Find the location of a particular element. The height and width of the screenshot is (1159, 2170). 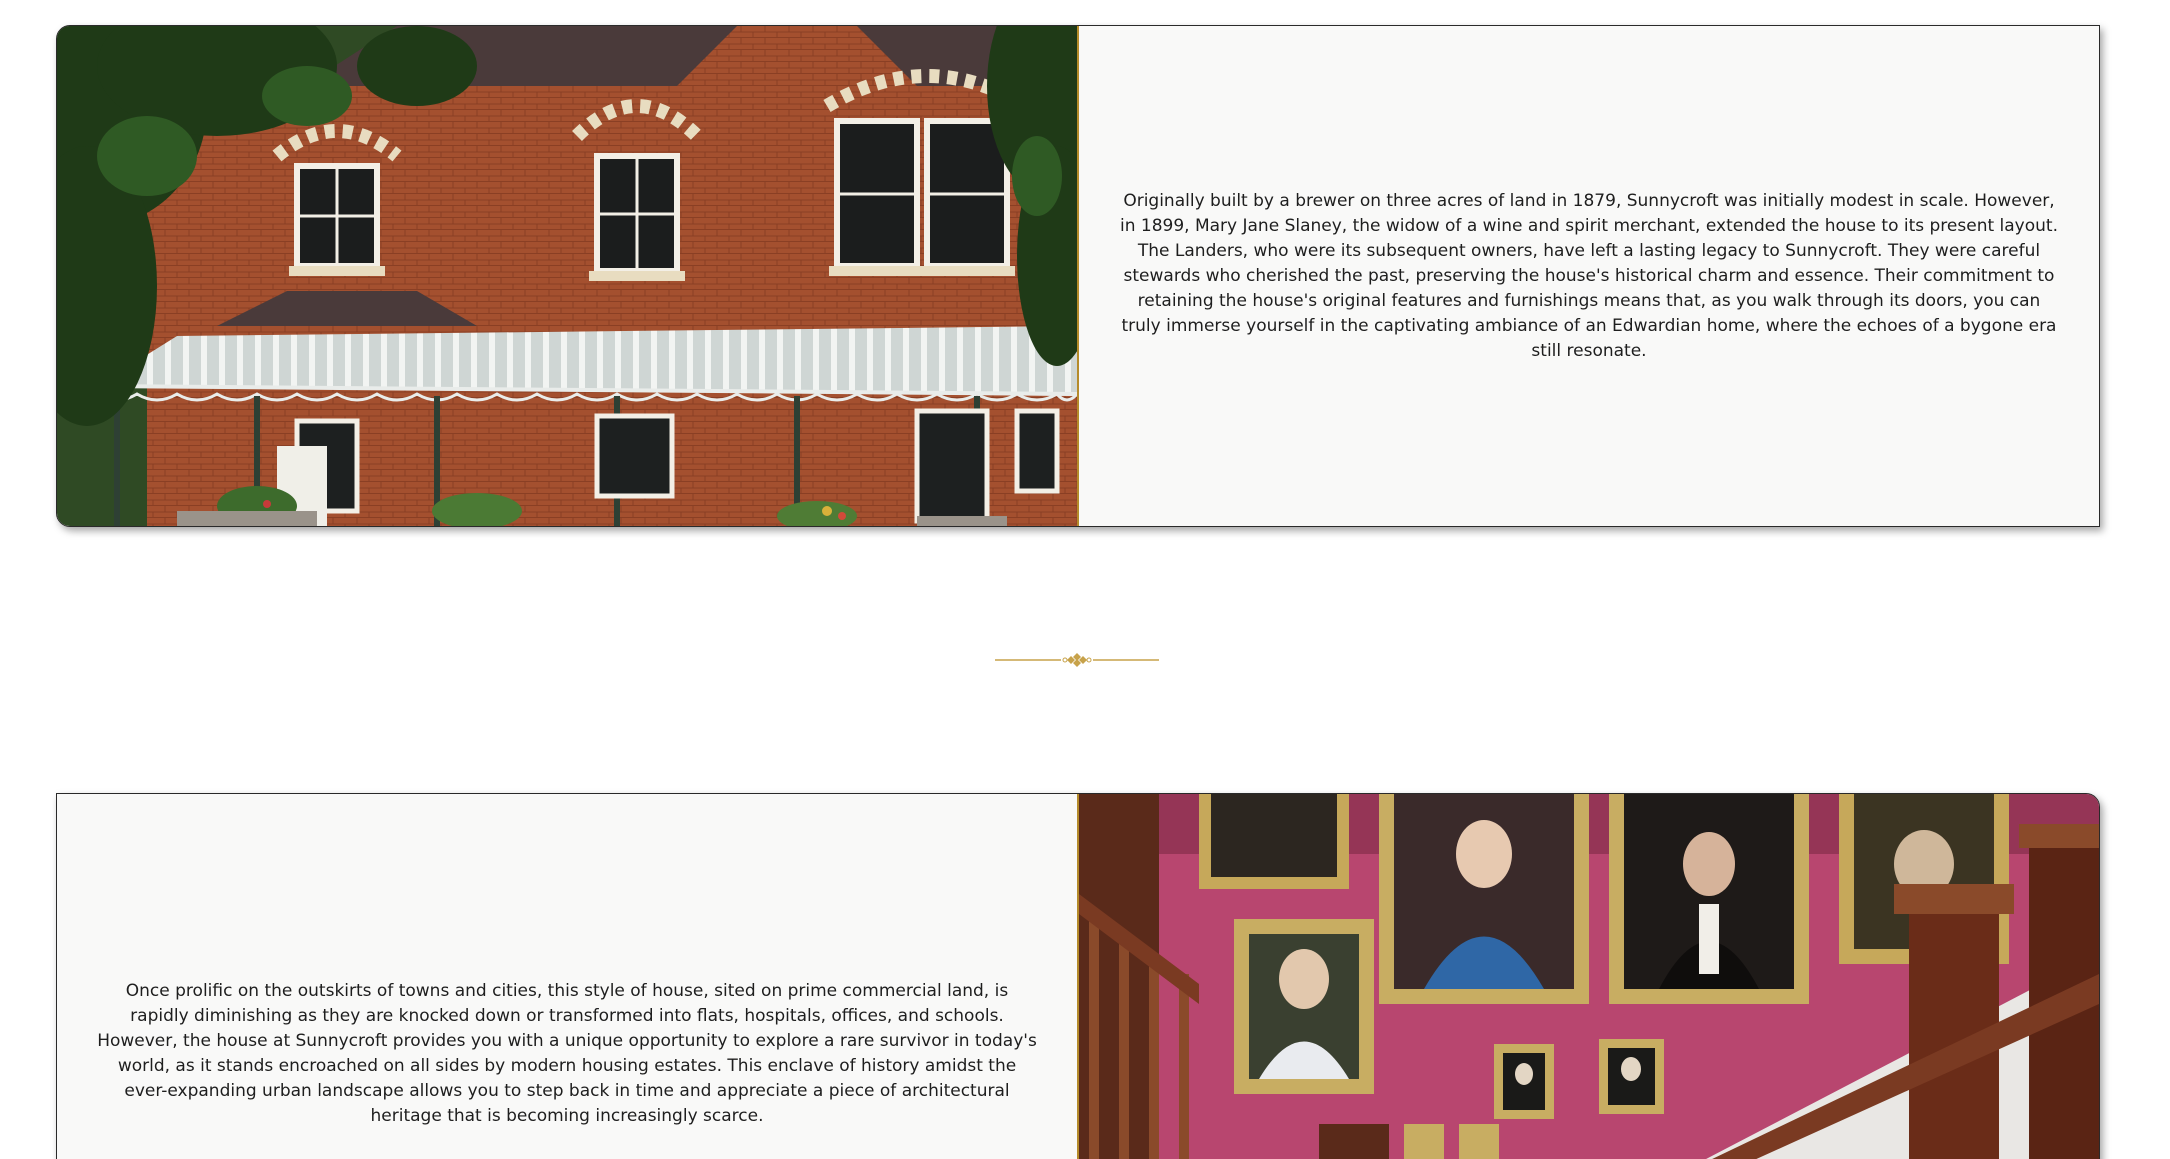

ornament-divider is located at coordinates (1077, 660).